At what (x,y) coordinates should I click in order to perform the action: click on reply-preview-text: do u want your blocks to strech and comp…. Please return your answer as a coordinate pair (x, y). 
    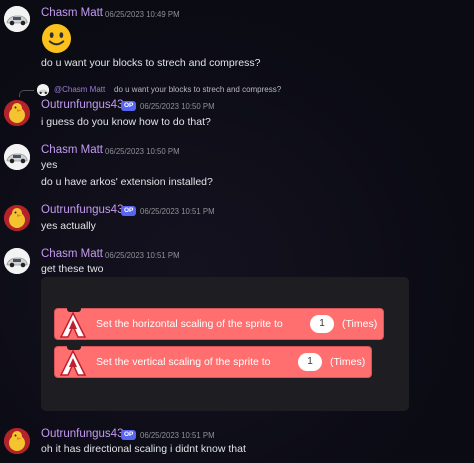
    Looking at the image, I should click on (197, 89).